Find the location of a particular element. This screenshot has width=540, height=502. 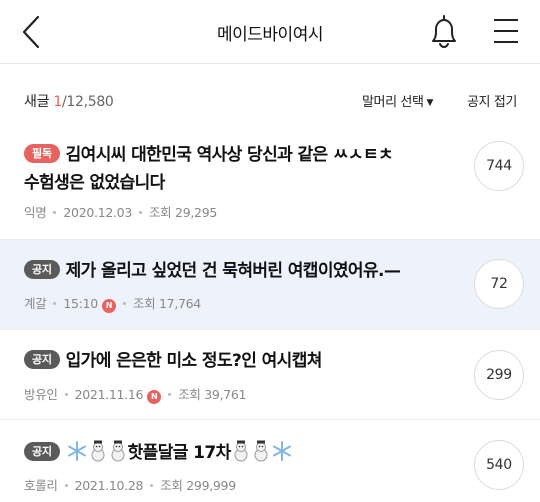

post-meta: 계갈 15:10 N 조회 17,764 is located at coordinates (112, 303).